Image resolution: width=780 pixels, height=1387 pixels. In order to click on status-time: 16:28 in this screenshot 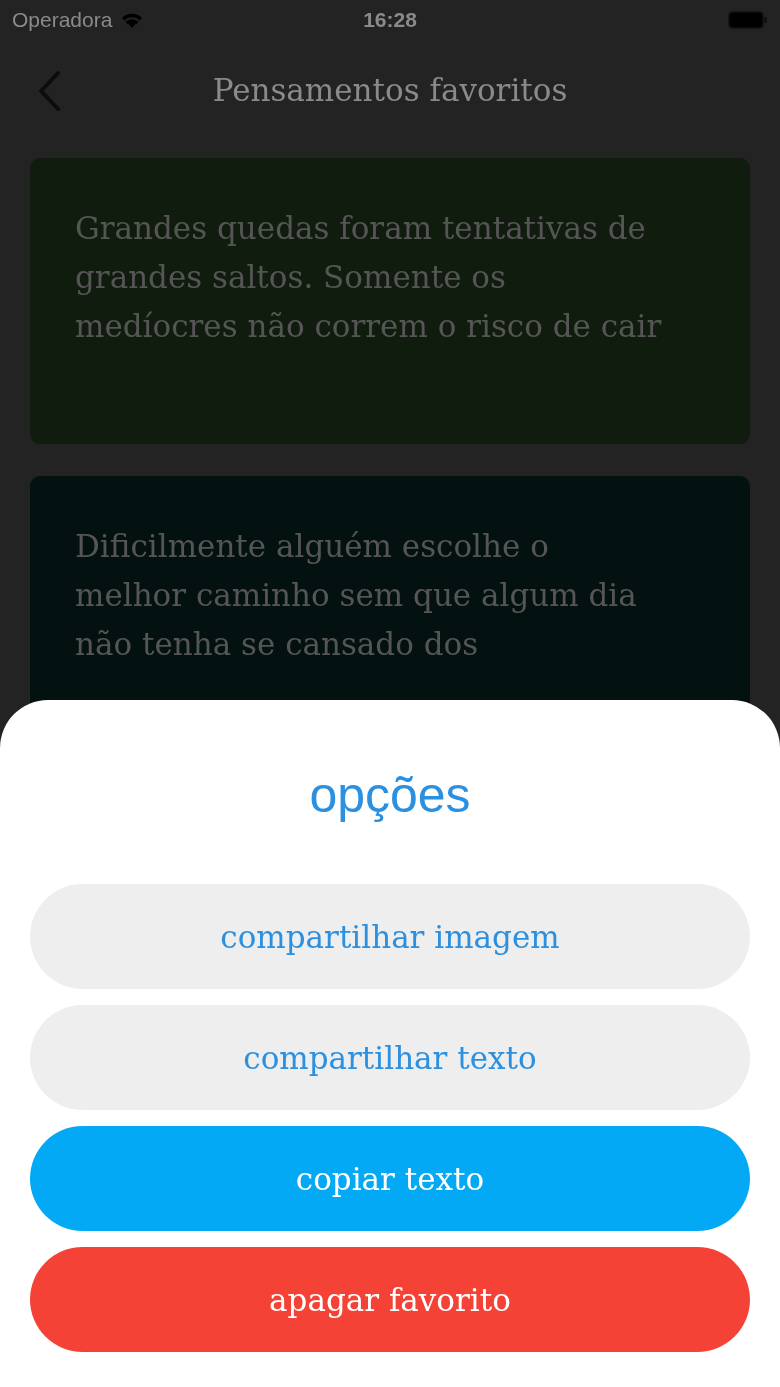, I will do `click(390, 20)`.